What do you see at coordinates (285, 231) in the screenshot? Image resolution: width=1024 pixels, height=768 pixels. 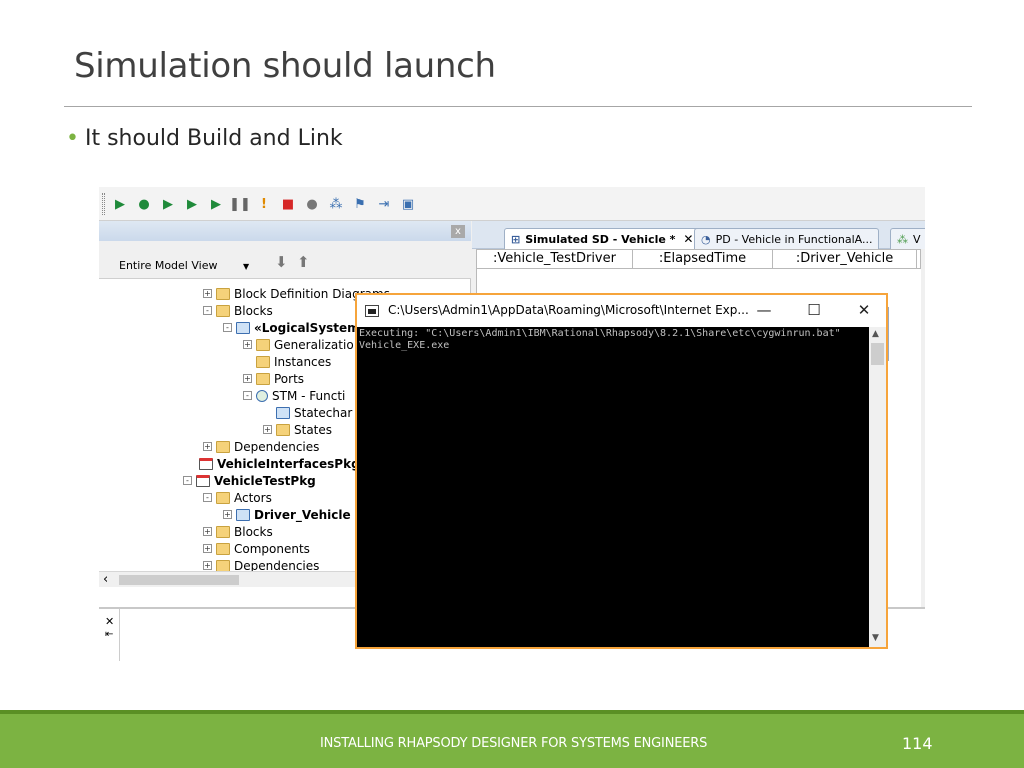 I see `browser-header: x` at bounding box center [285, 231].